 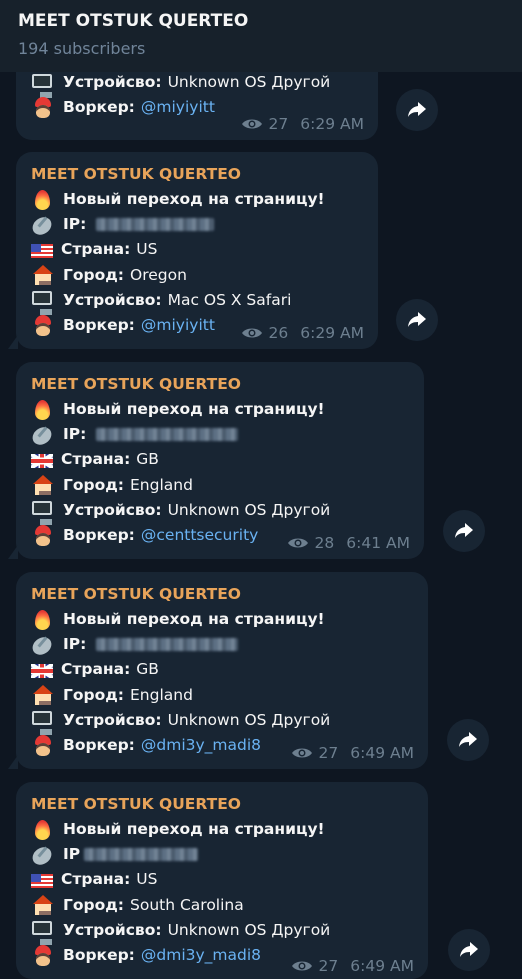 What do you see at coordinates (197, 275) in the screenshot?
I see `message-line-city: Город: Oregon` at bounding box center [197, 275].